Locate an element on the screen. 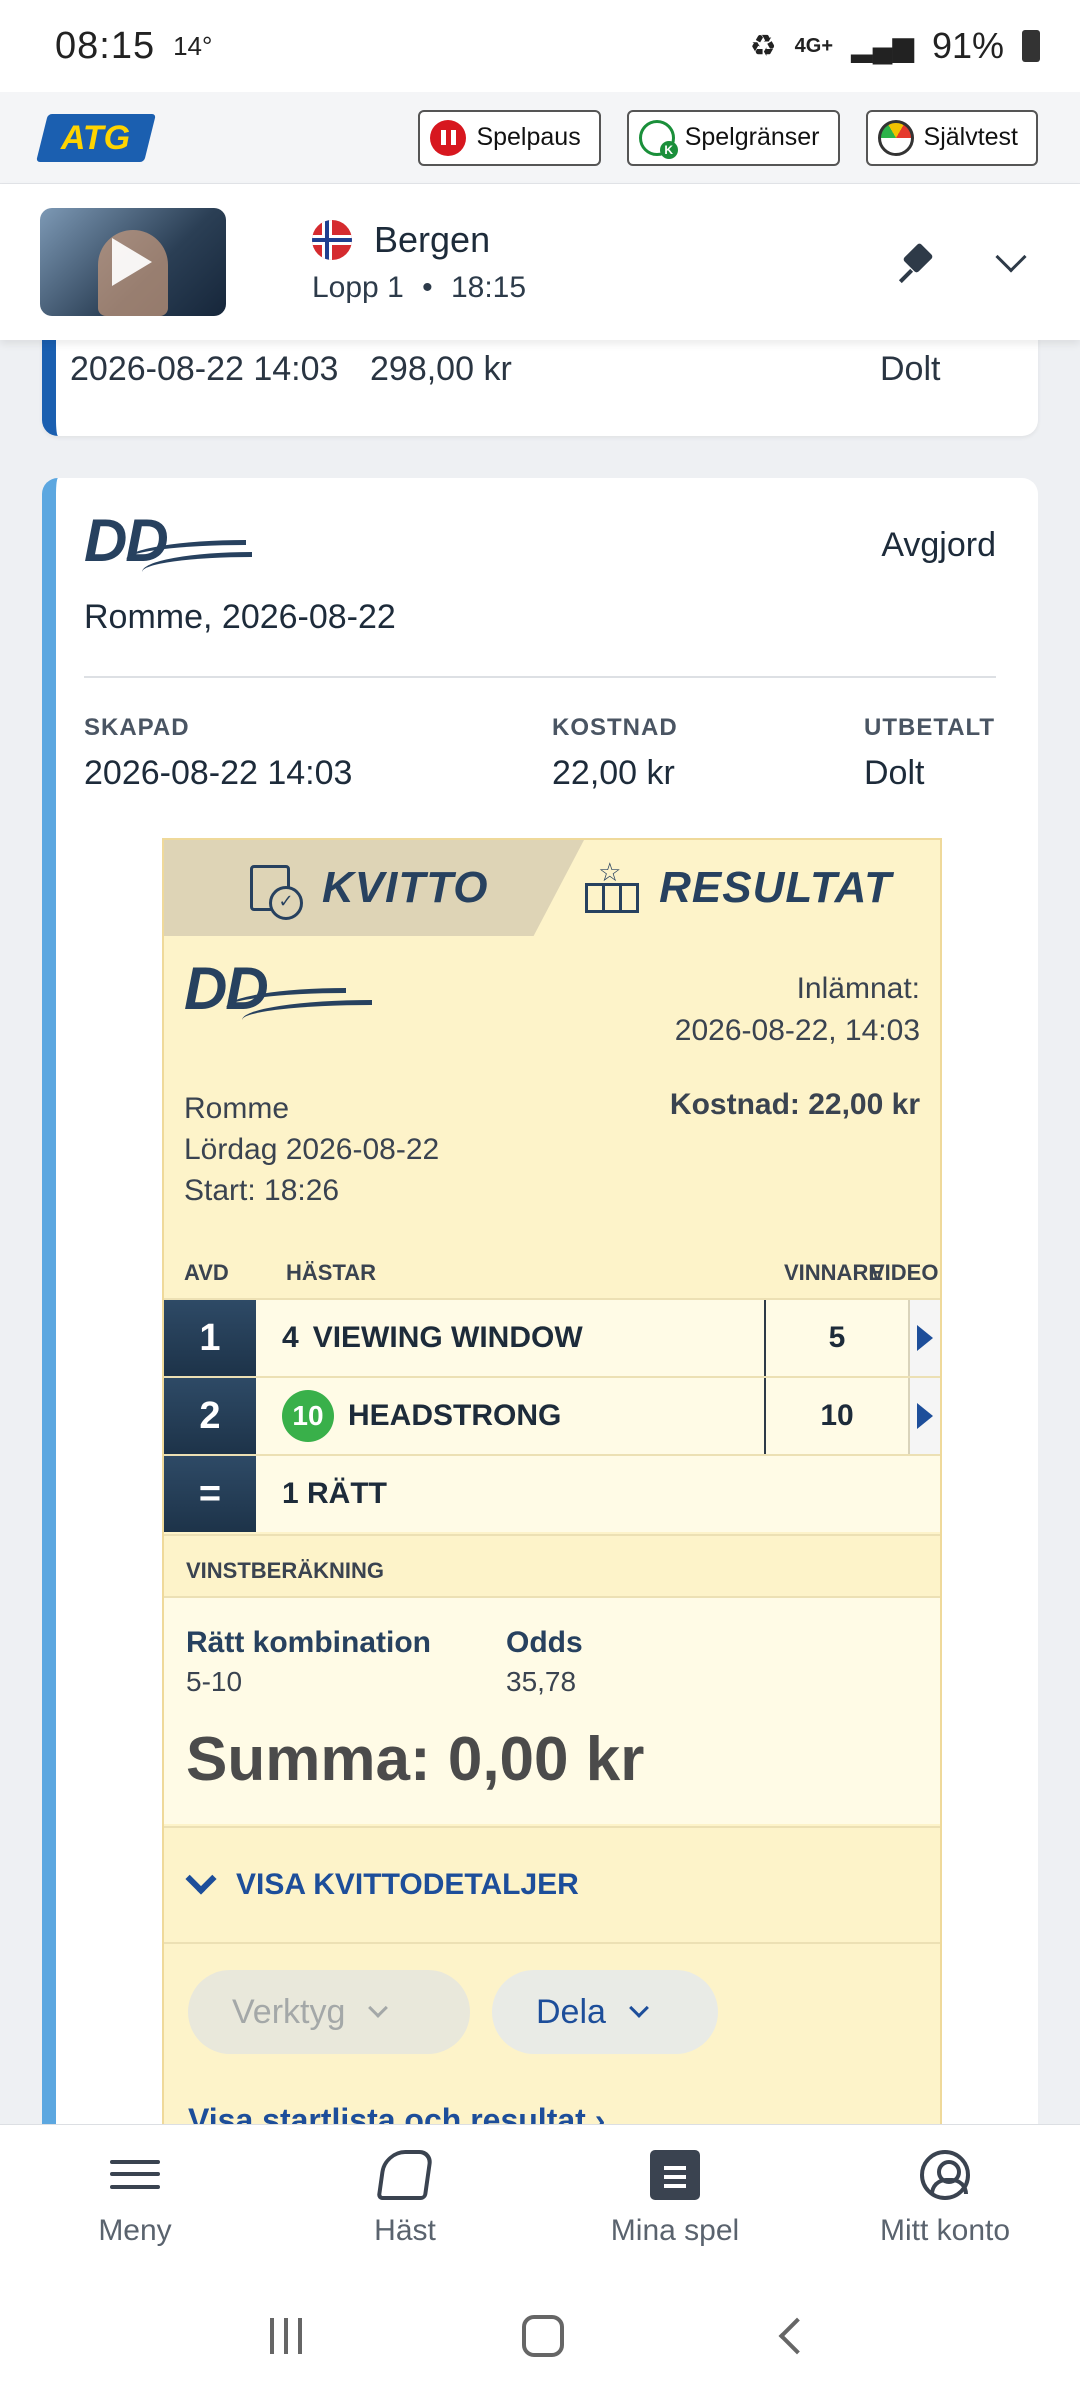  horse-number: 4 is located at coordinates (290, 1337).